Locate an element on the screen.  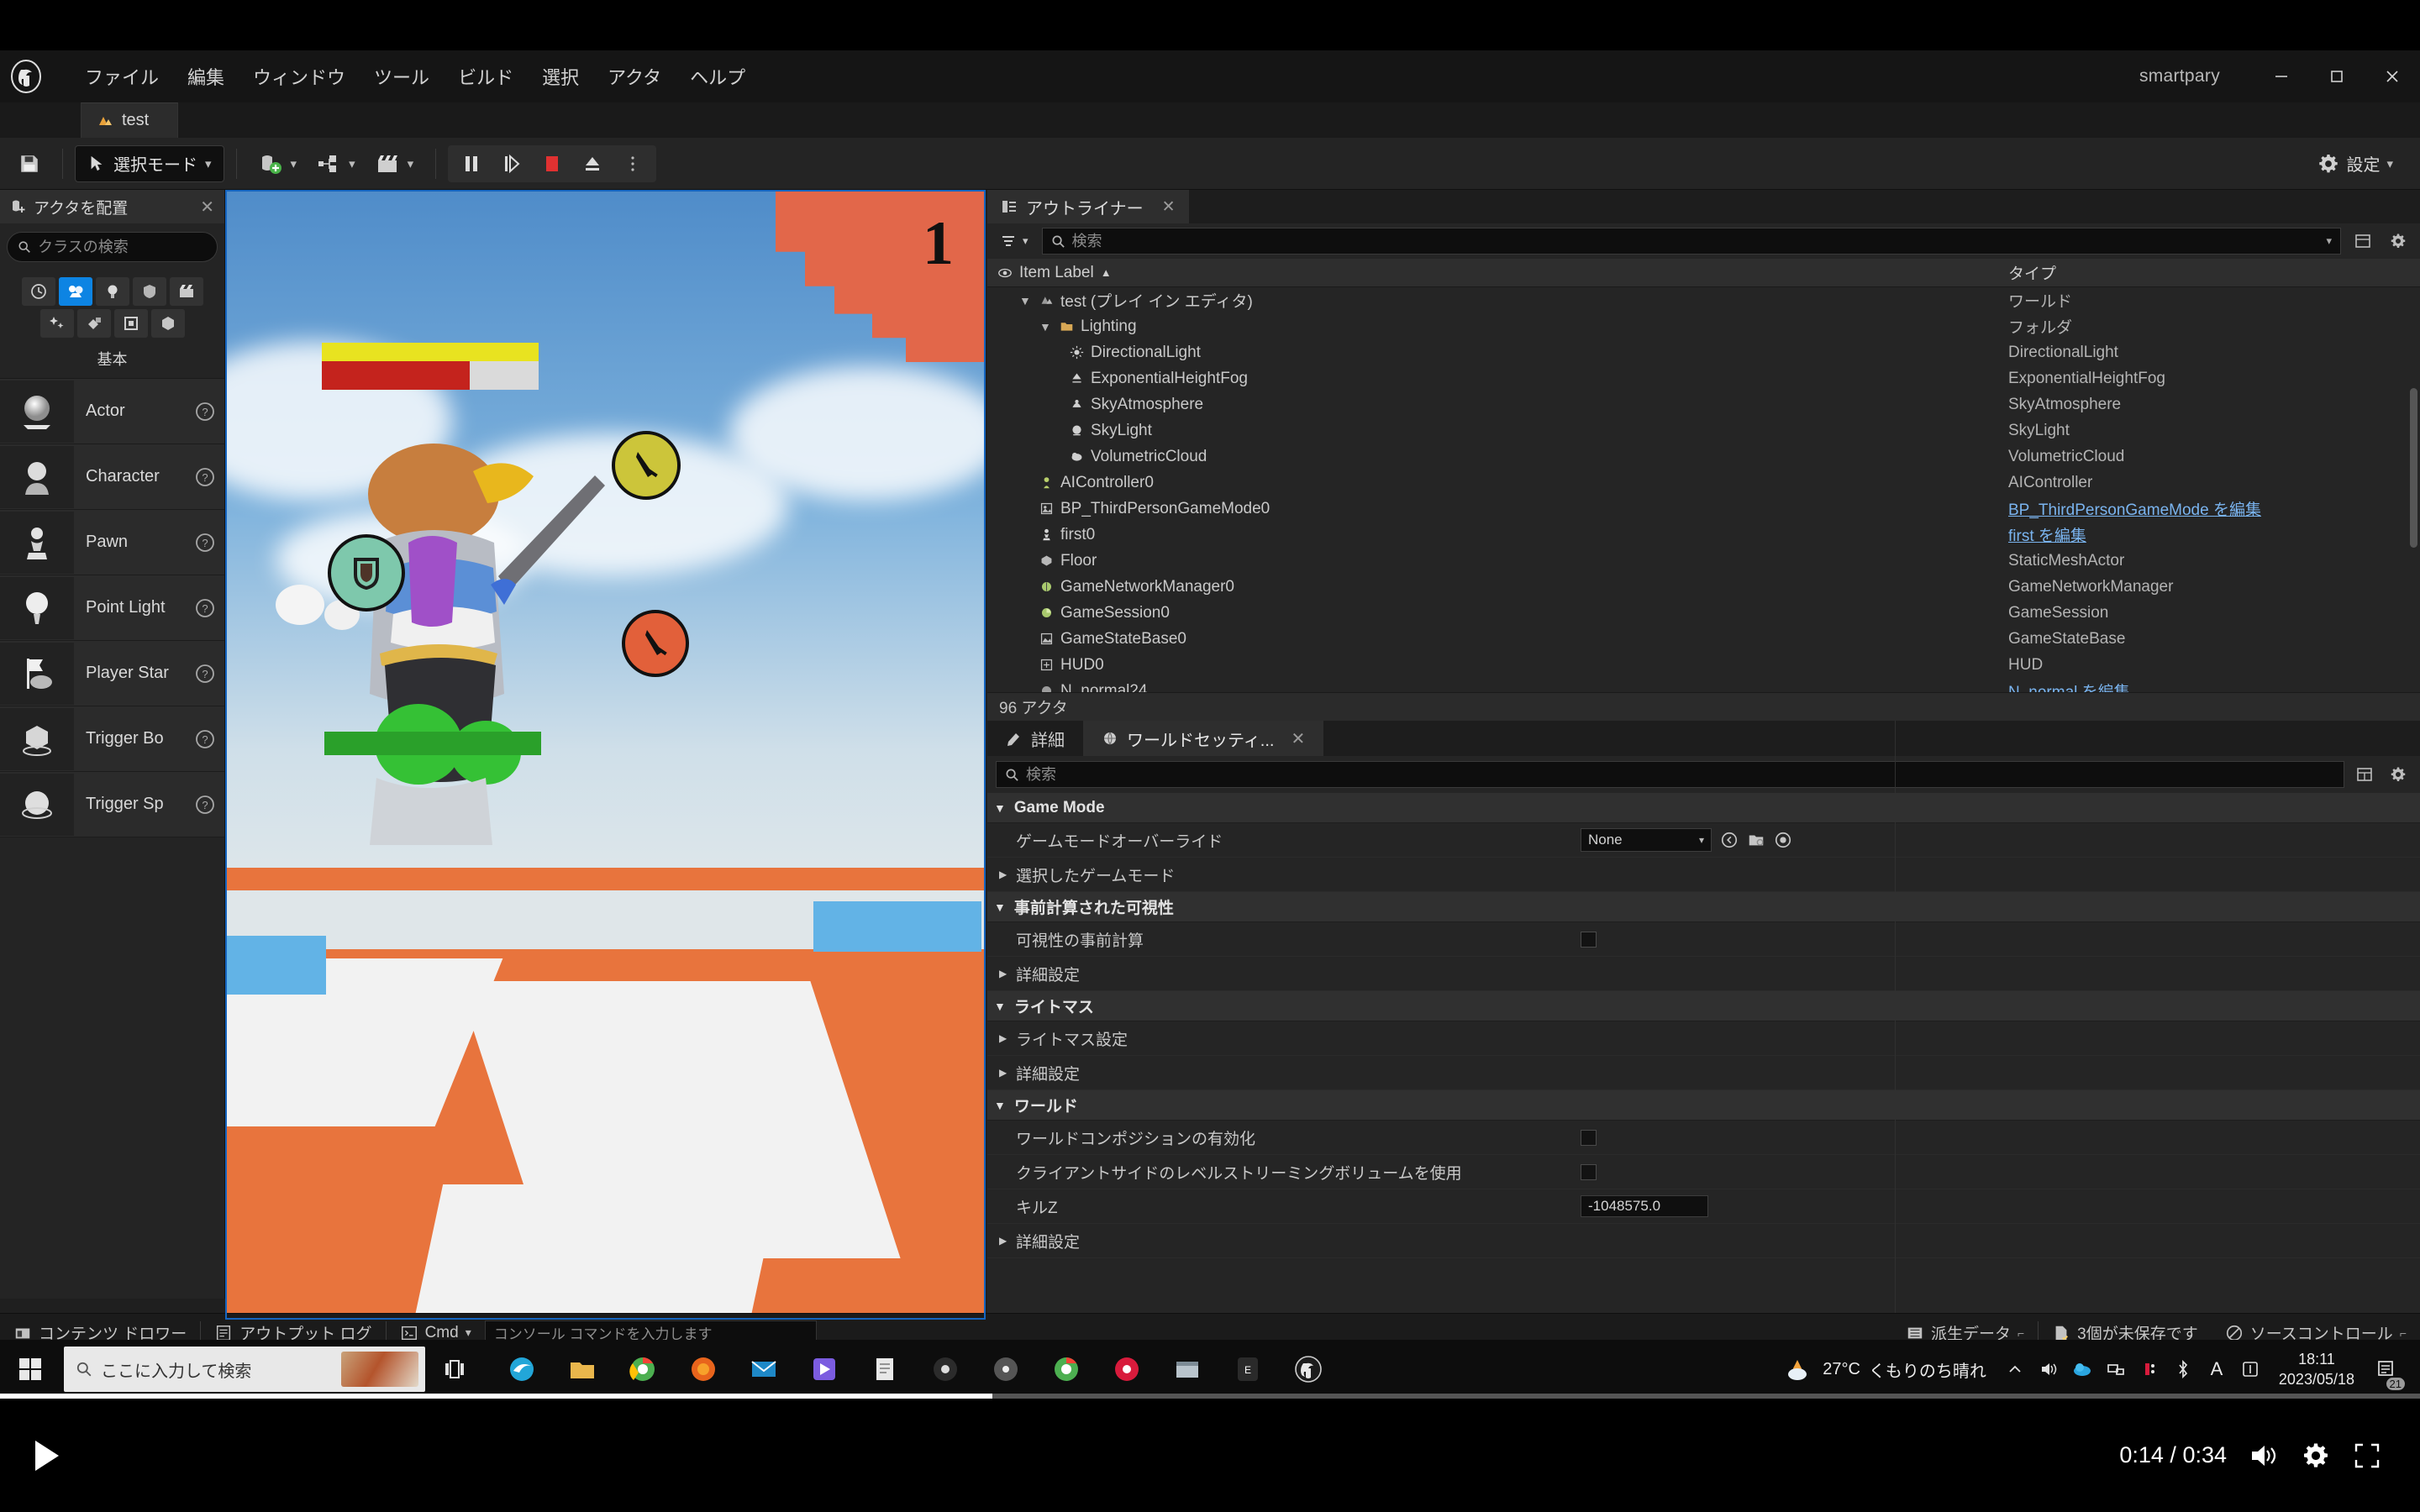
mode-selector: 選択モード ▾ is located at coordinates (149, 163).